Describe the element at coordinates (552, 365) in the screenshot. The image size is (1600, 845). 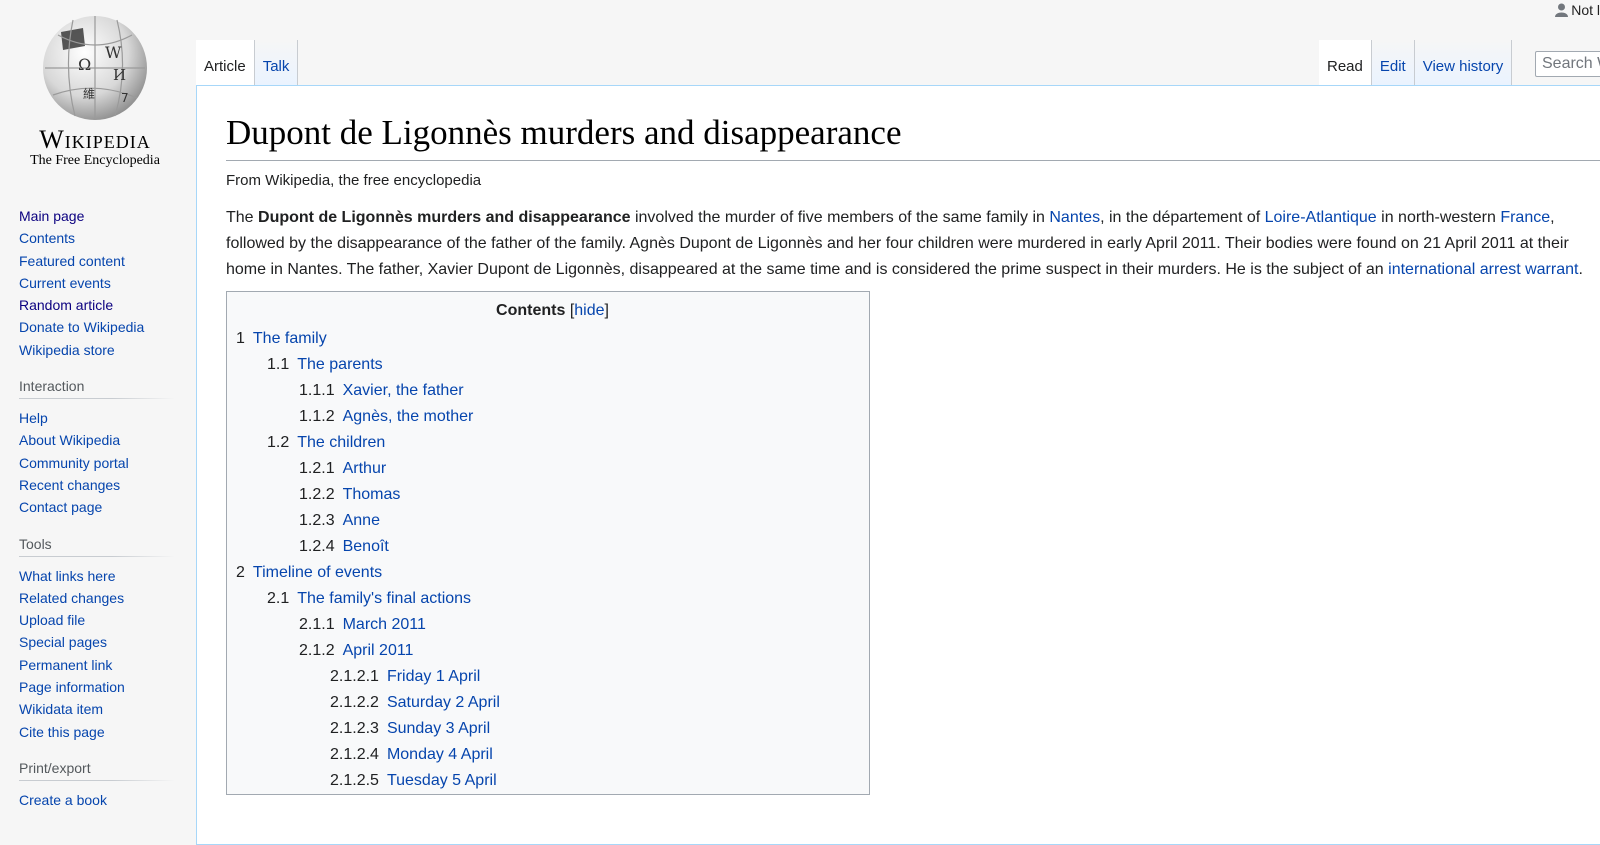
I see `toc-item: 1.1 The parents` at that location.